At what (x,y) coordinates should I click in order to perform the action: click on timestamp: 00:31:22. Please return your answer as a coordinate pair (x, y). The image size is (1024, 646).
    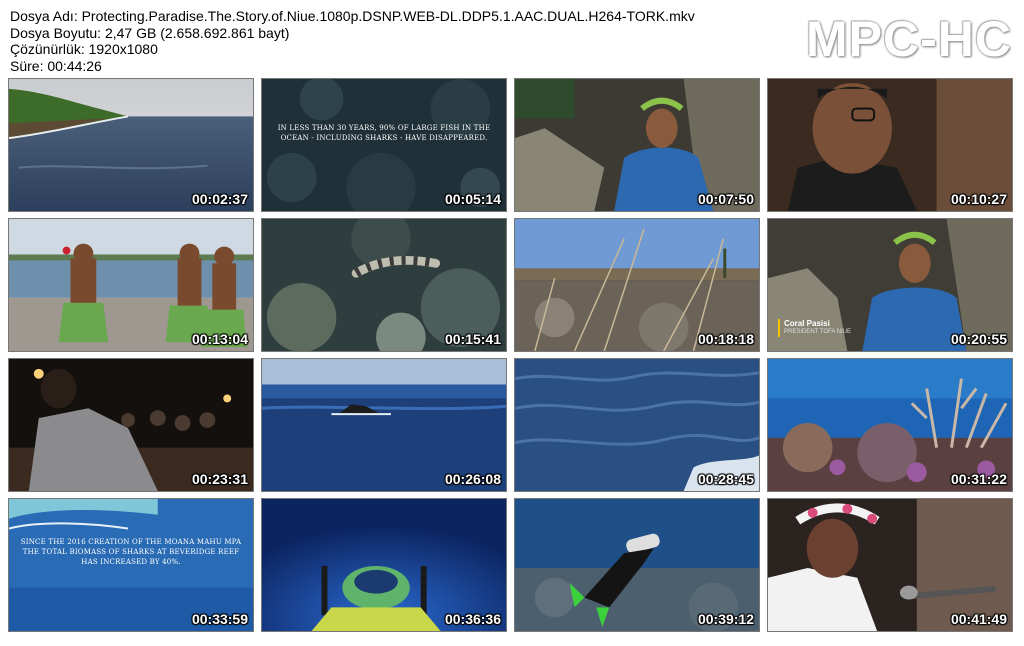
    Looking at the image, I should click on (978, 479).